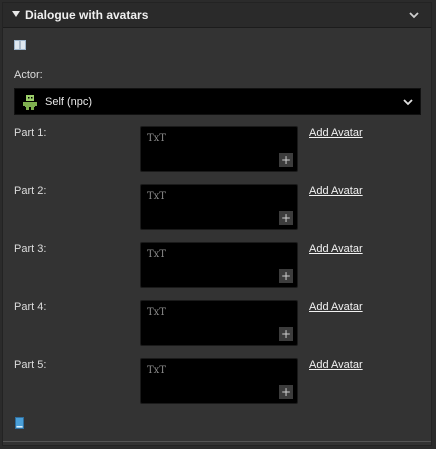 This screenshot has height=449, width=436. I want to click on closed-book-icon, so click(19, 423).